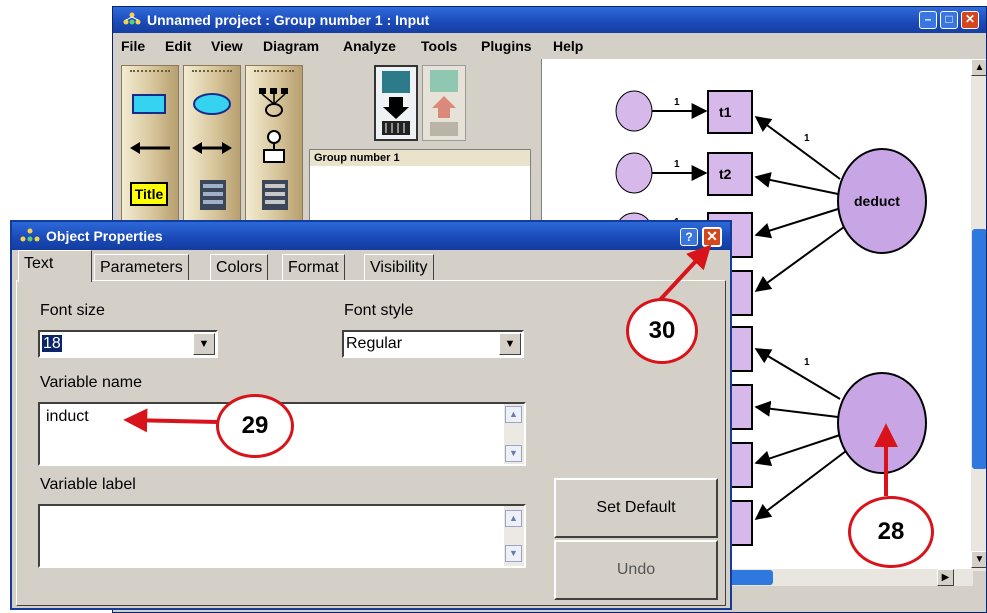  I want to click on unique-variable-tool-icon, so click(274, 147).